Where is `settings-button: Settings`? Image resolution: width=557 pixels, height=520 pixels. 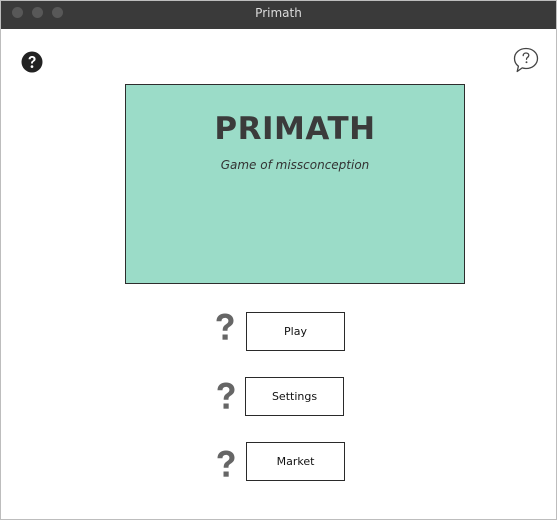
settings-button: Settings is located at coordinates (294, 396).